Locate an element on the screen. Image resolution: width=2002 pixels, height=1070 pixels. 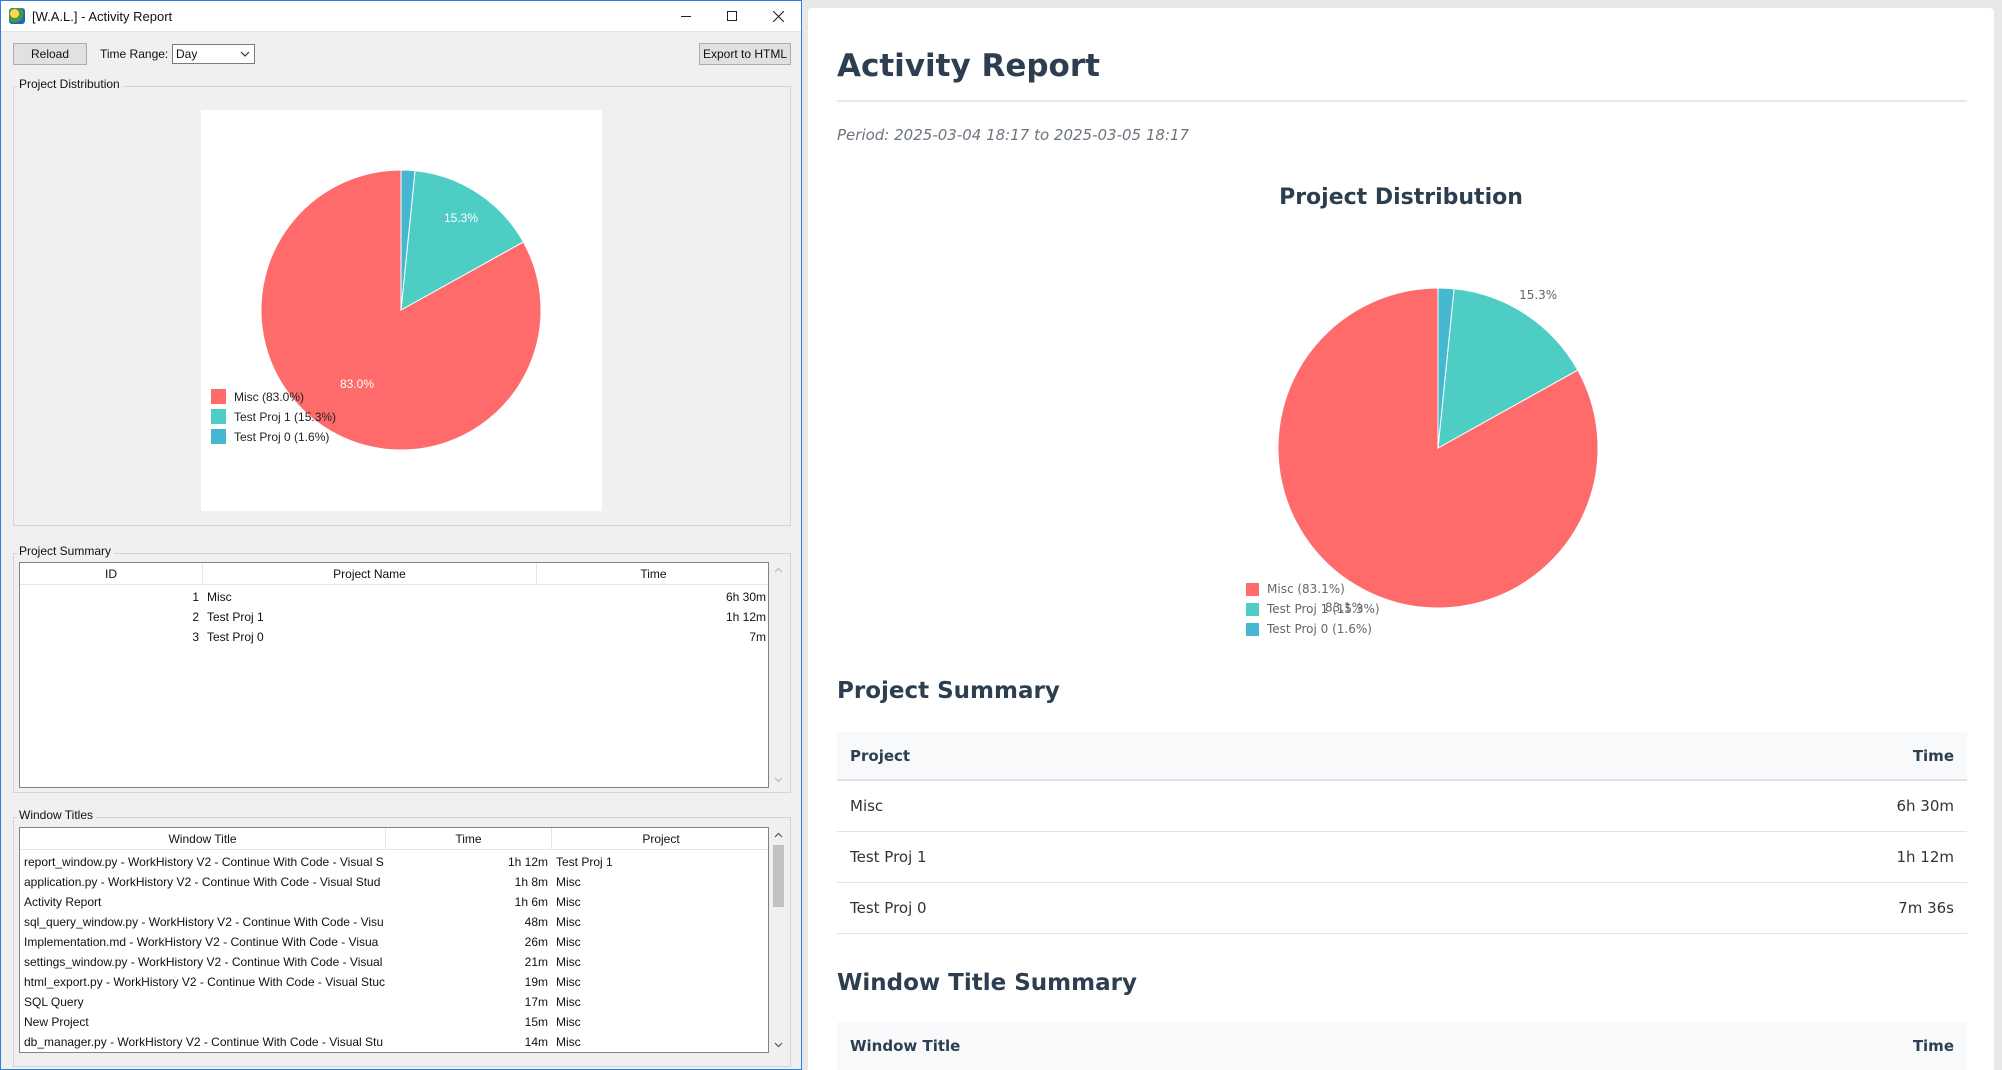
close-button is located at coordinates (778, 16).